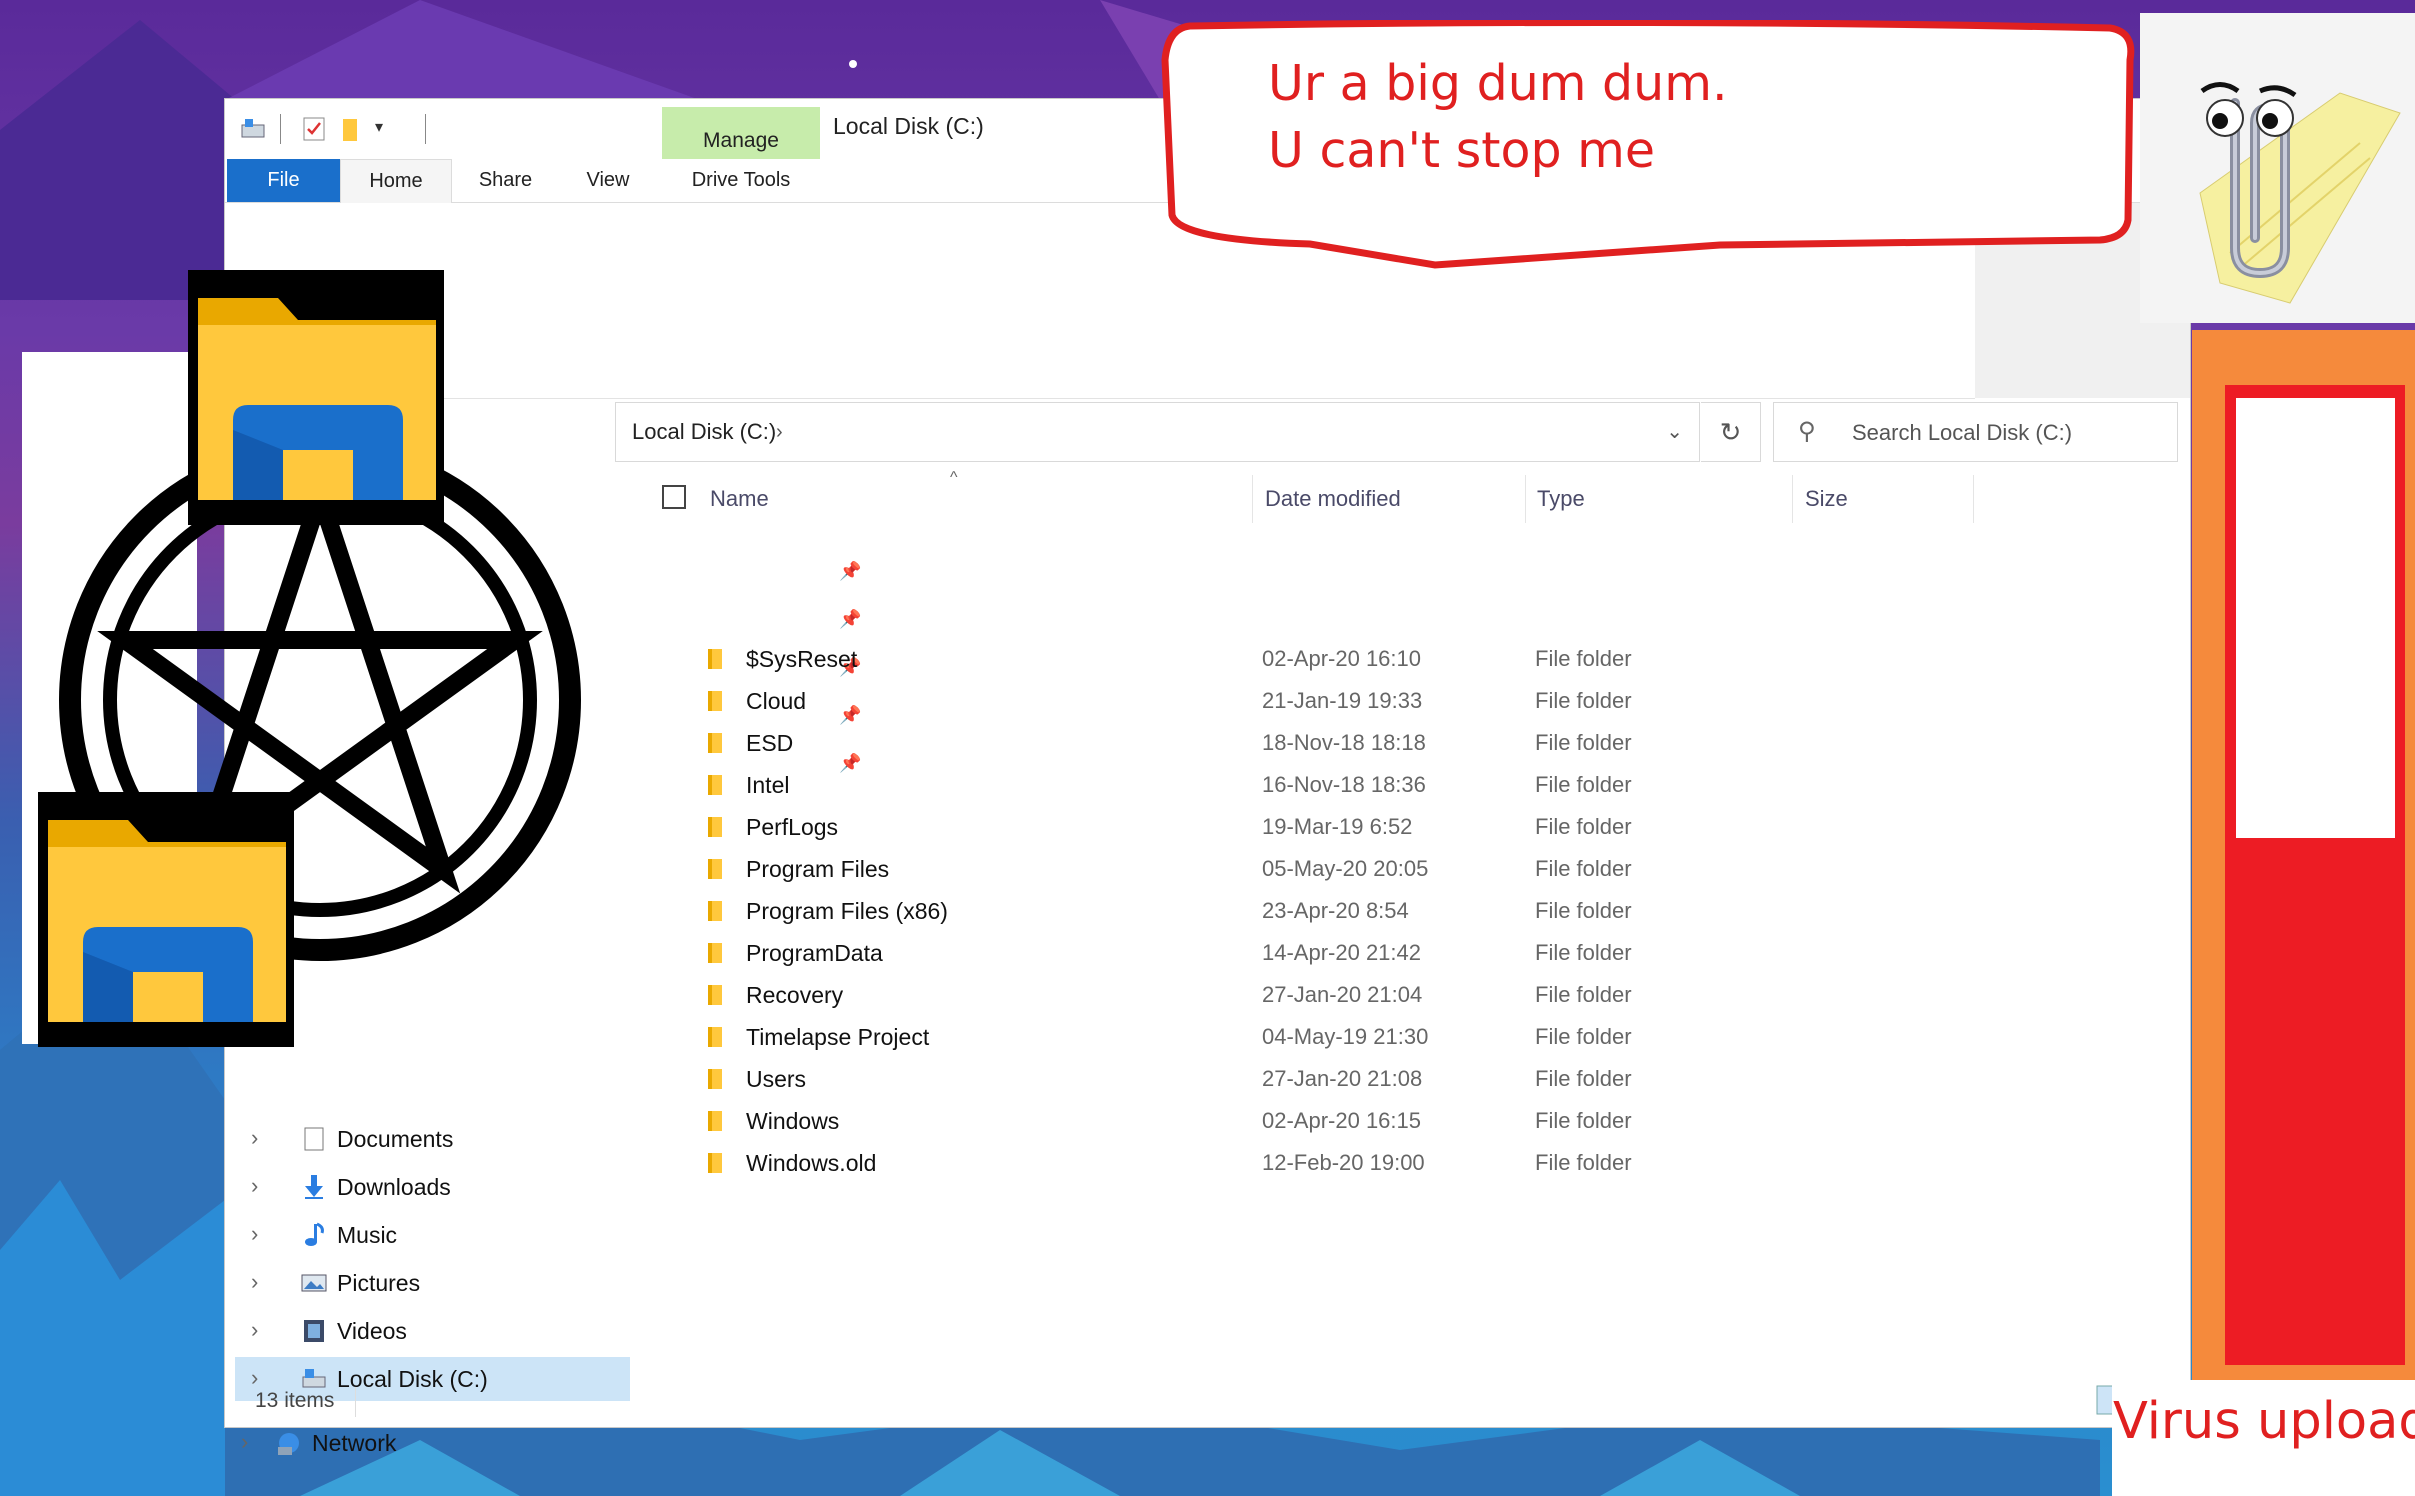 The image size is (2415, 1496). What do you see at coordinates (432, 1235) in the screenshot?
I see `sidebar-item-music: › Music` at bounding box center [432, 1235].